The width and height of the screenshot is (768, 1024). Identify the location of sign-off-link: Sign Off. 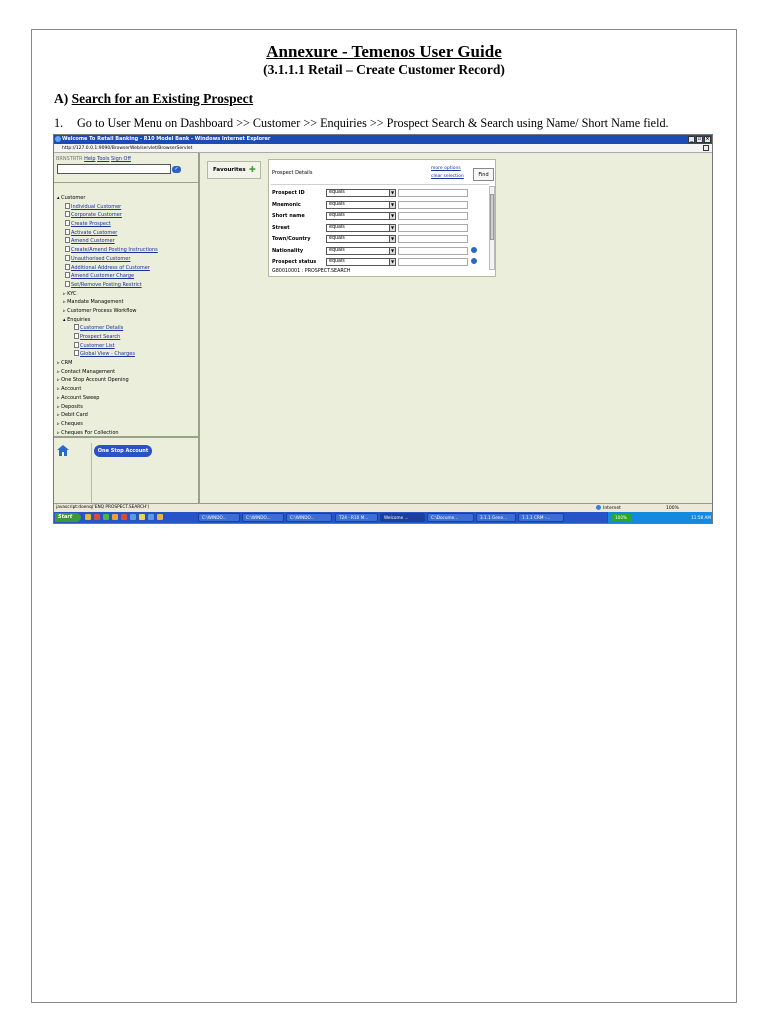
(121, 159).